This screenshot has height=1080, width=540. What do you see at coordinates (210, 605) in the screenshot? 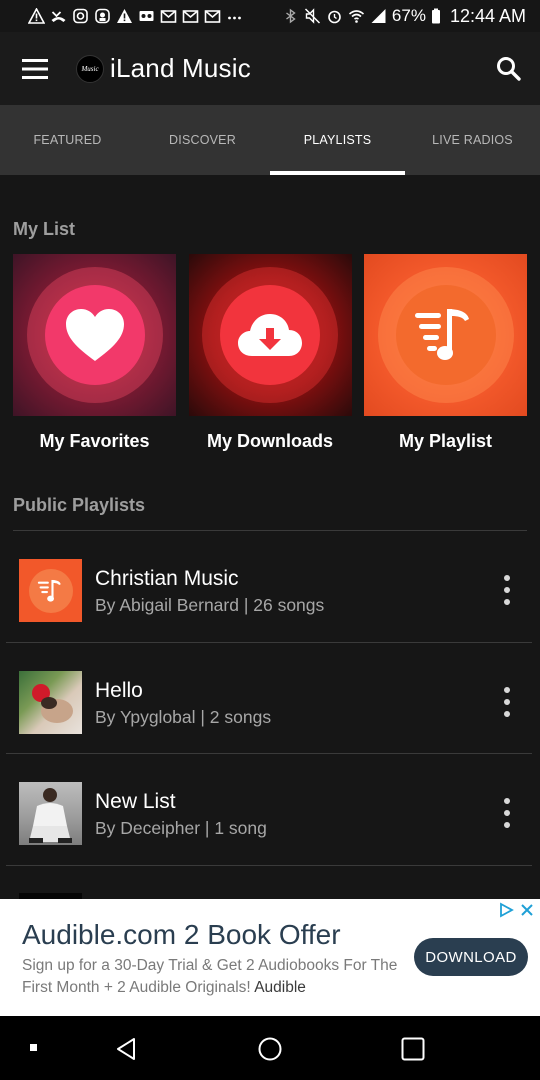
I see `playlist-meta: By Abigail Bernard | 26 songs` at bounding box center [210, 605].